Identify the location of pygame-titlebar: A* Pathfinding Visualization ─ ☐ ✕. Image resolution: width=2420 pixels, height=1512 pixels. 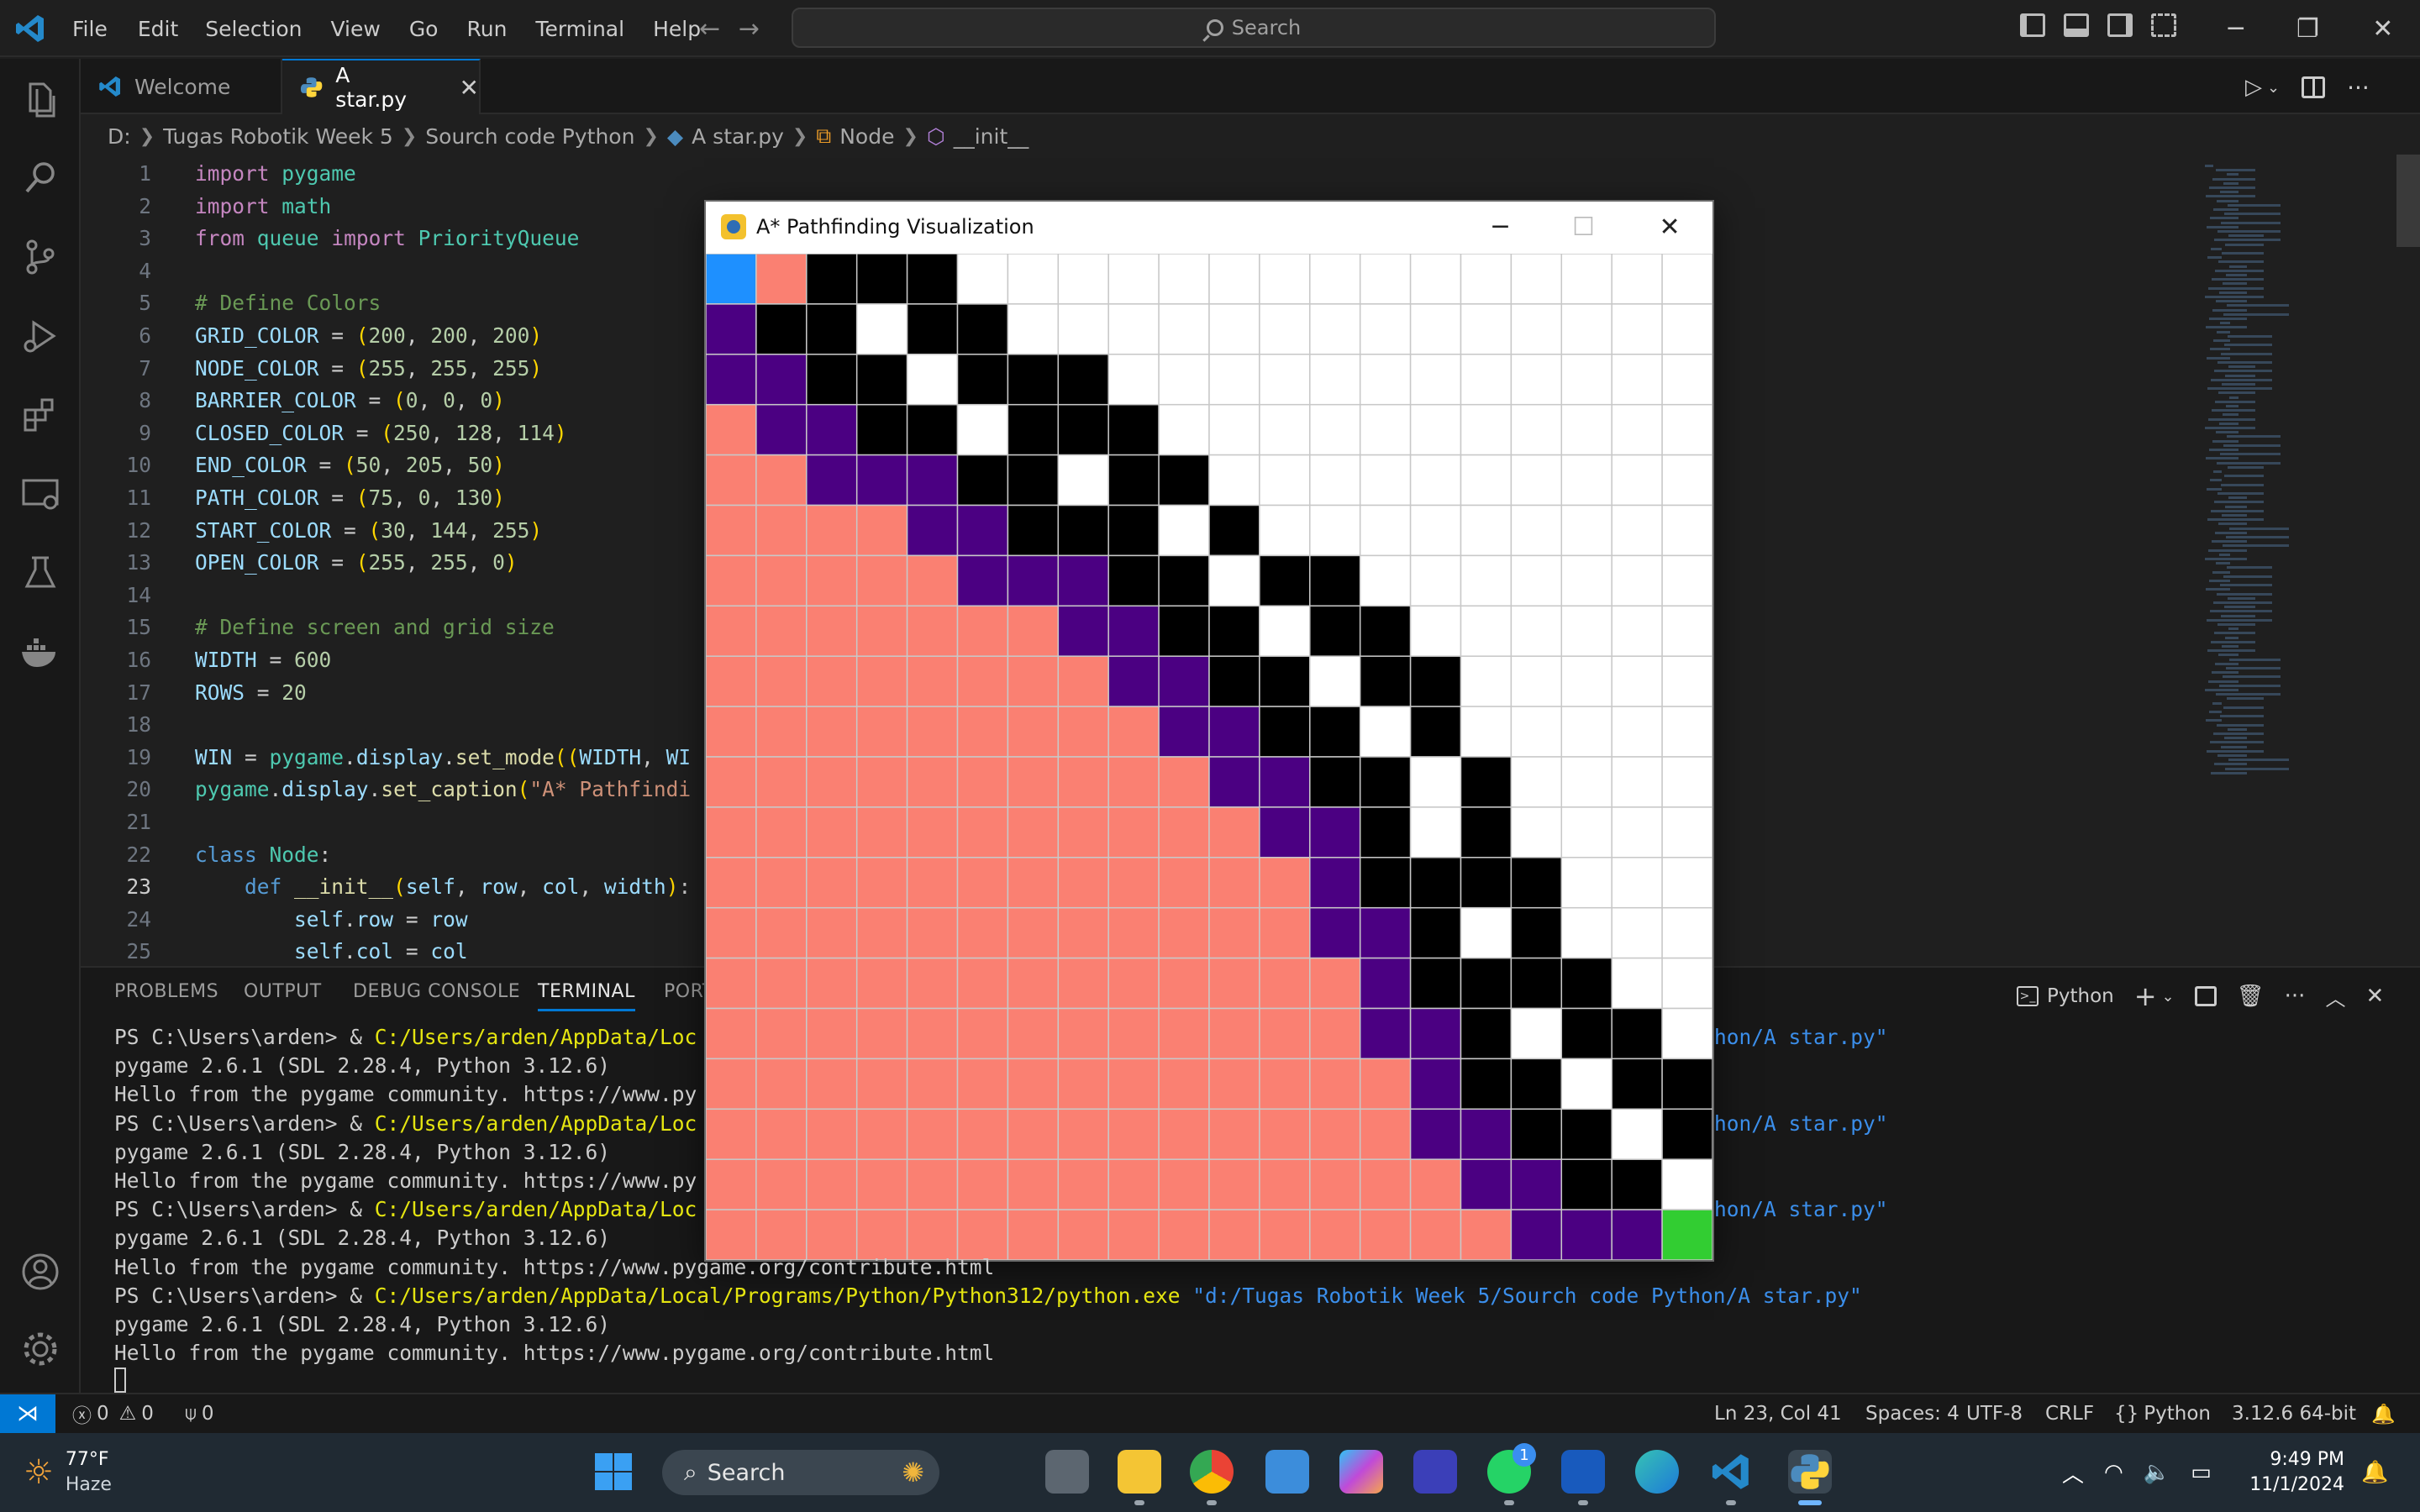
(1209, 227).